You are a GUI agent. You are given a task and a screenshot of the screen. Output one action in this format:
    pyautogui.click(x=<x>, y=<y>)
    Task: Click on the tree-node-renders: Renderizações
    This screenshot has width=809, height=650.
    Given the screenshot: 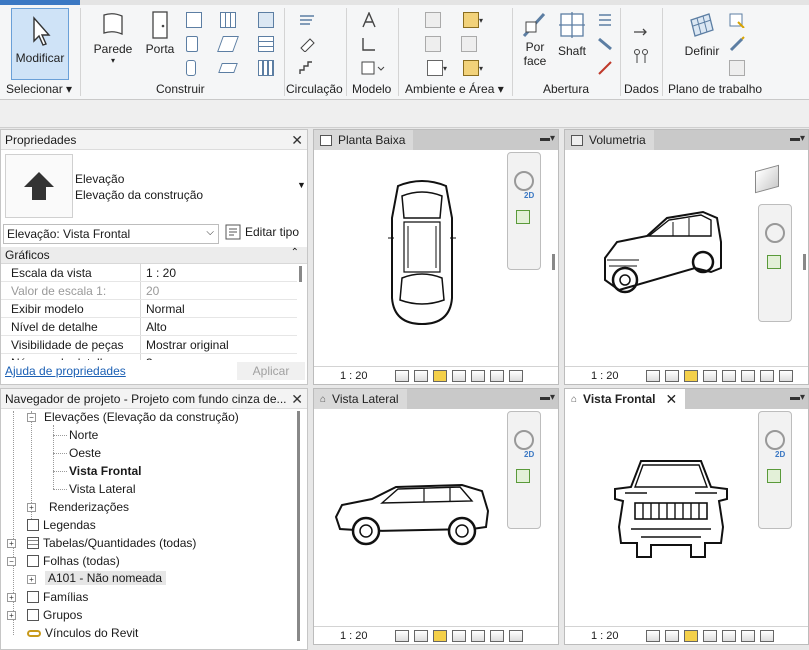 What is the action you would take?
    pyautogui.click(x=89, y=507)
    